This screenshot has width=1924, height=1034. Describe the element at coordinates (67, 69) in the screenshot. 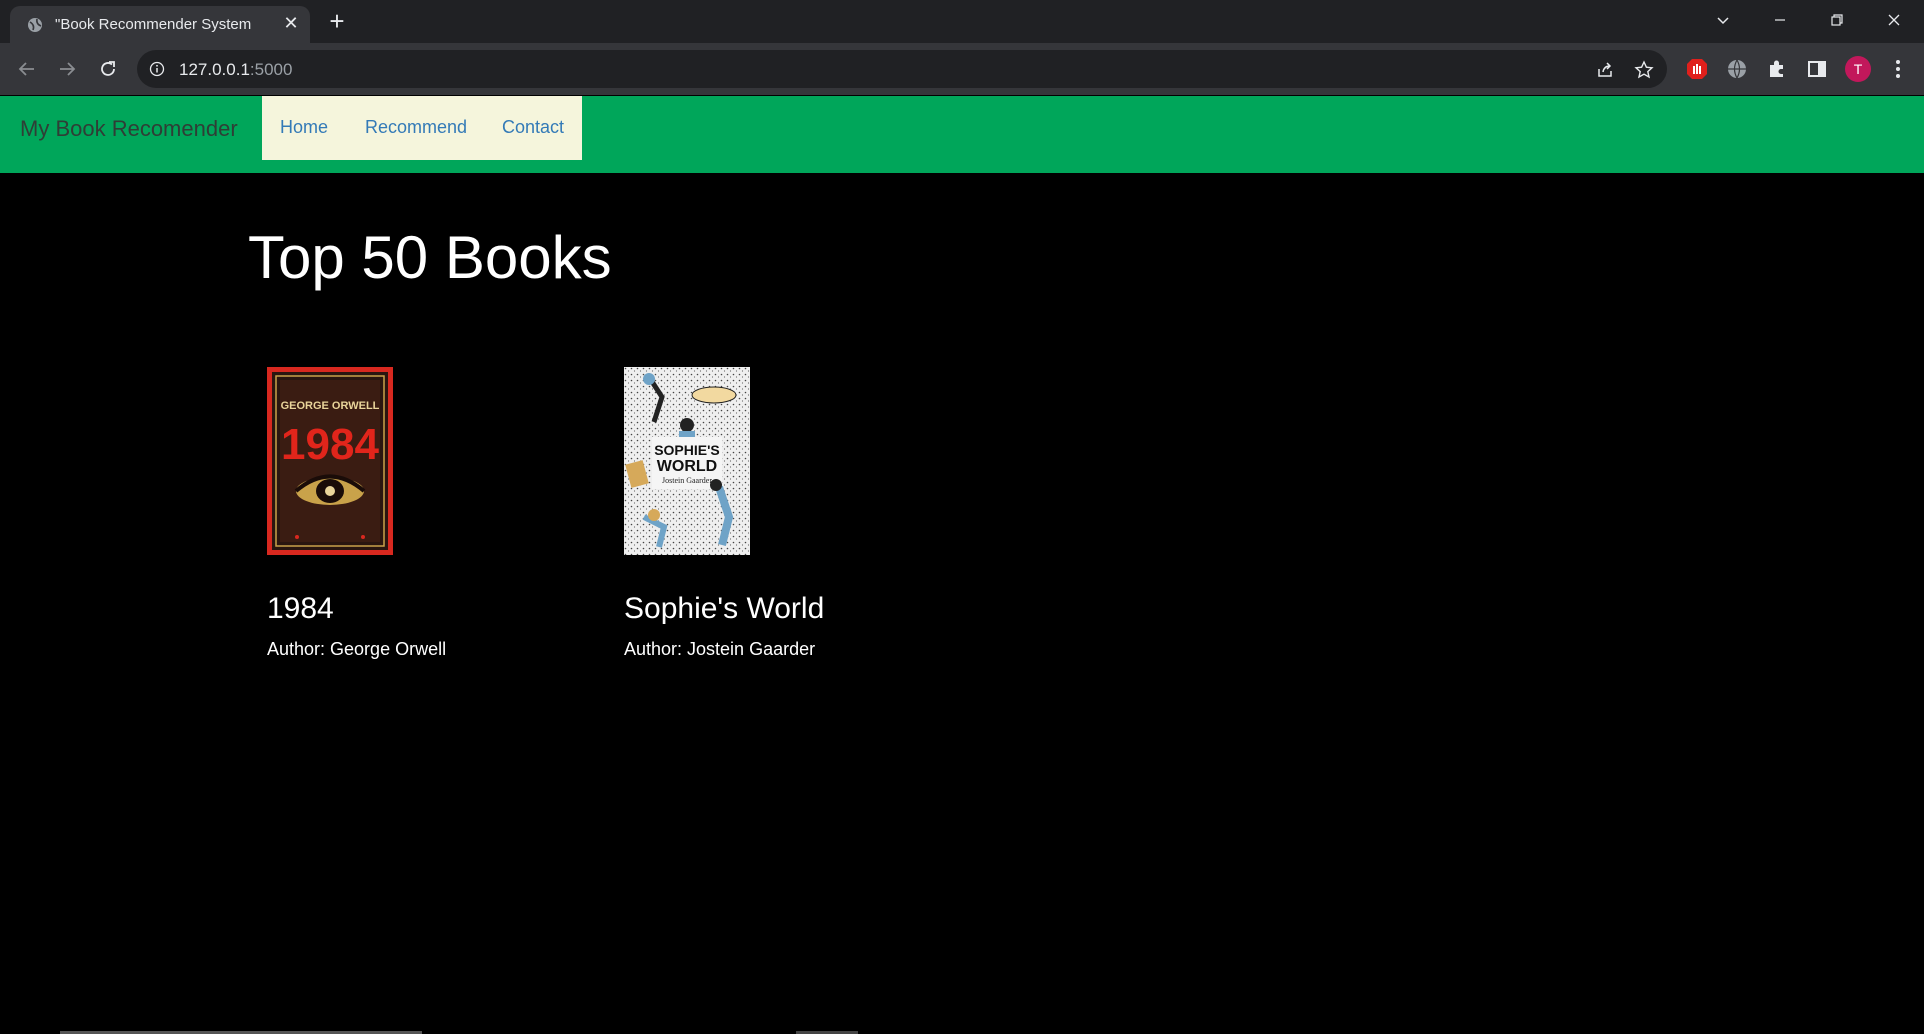

I see `forward-arrow-icon` at that location.